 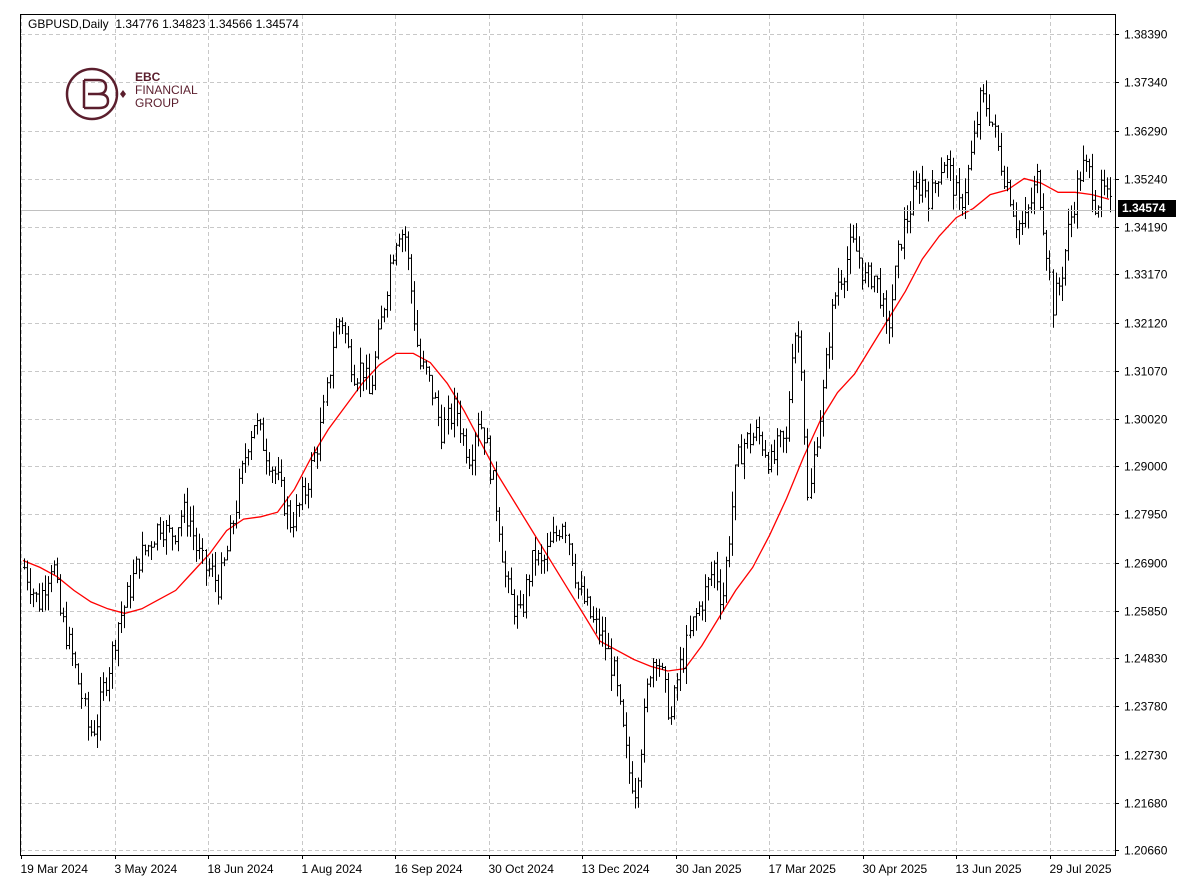 What do you see at coordinates (184, 24) in the screenshot?
I see `high-value: 1.34823` at bounding box center [184, 24].